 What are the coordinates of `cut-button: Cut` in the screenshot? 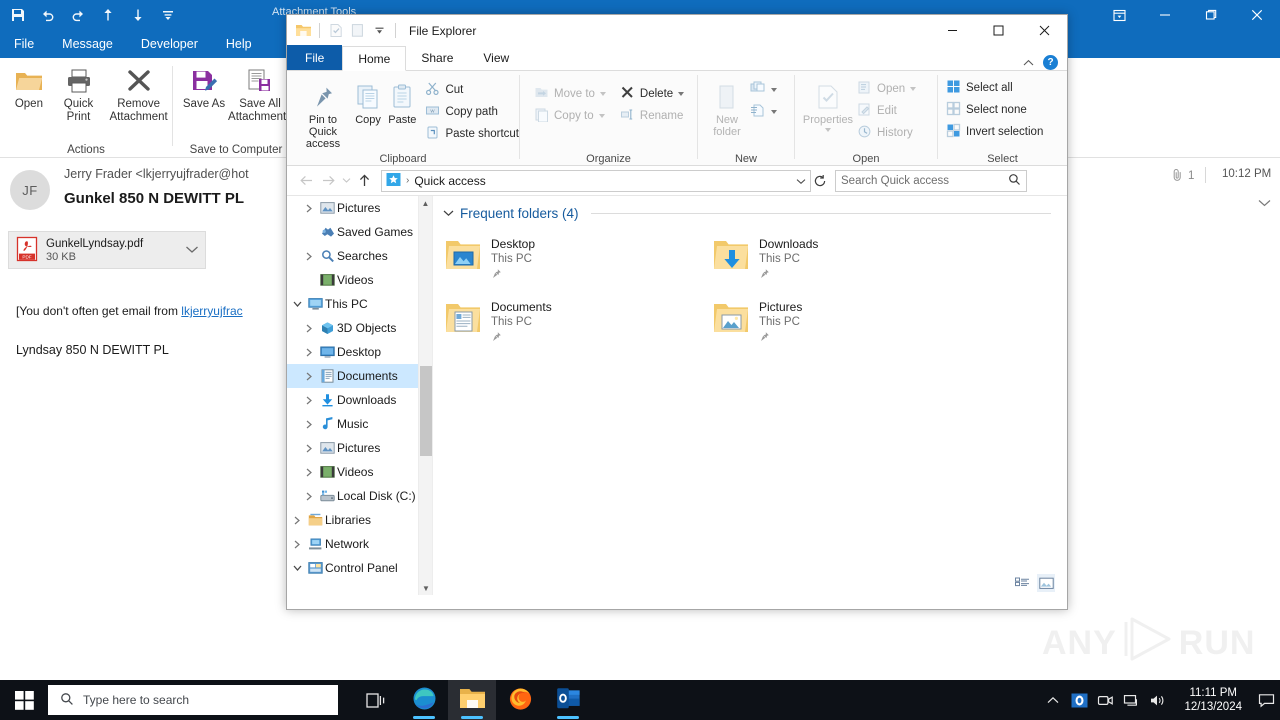 It's located at (472, 90).